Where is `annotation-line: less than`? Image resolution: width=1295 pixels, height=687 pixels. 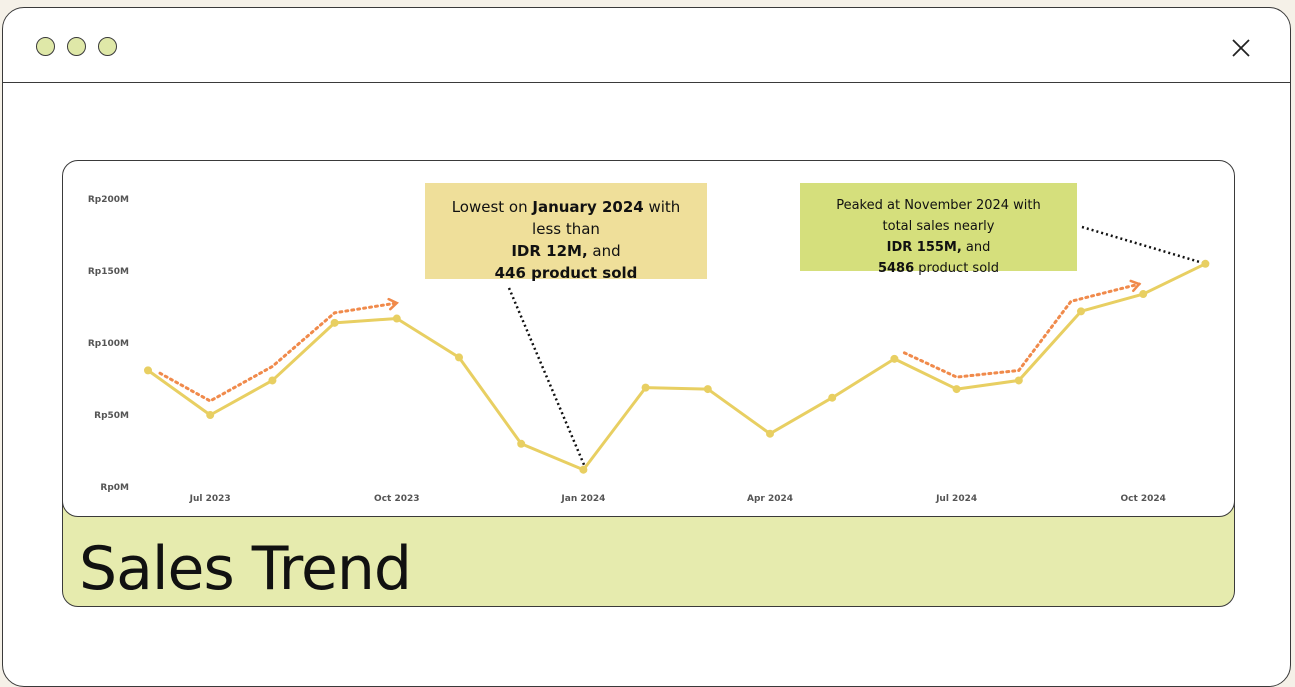 annotation-line: less than is located at coordinates (566, 229).